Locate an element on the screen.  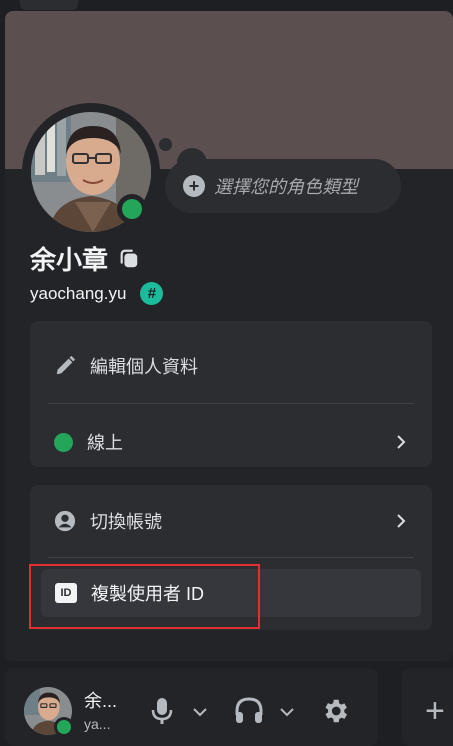
status-button: 線上 is located at coordinates (231, 442).